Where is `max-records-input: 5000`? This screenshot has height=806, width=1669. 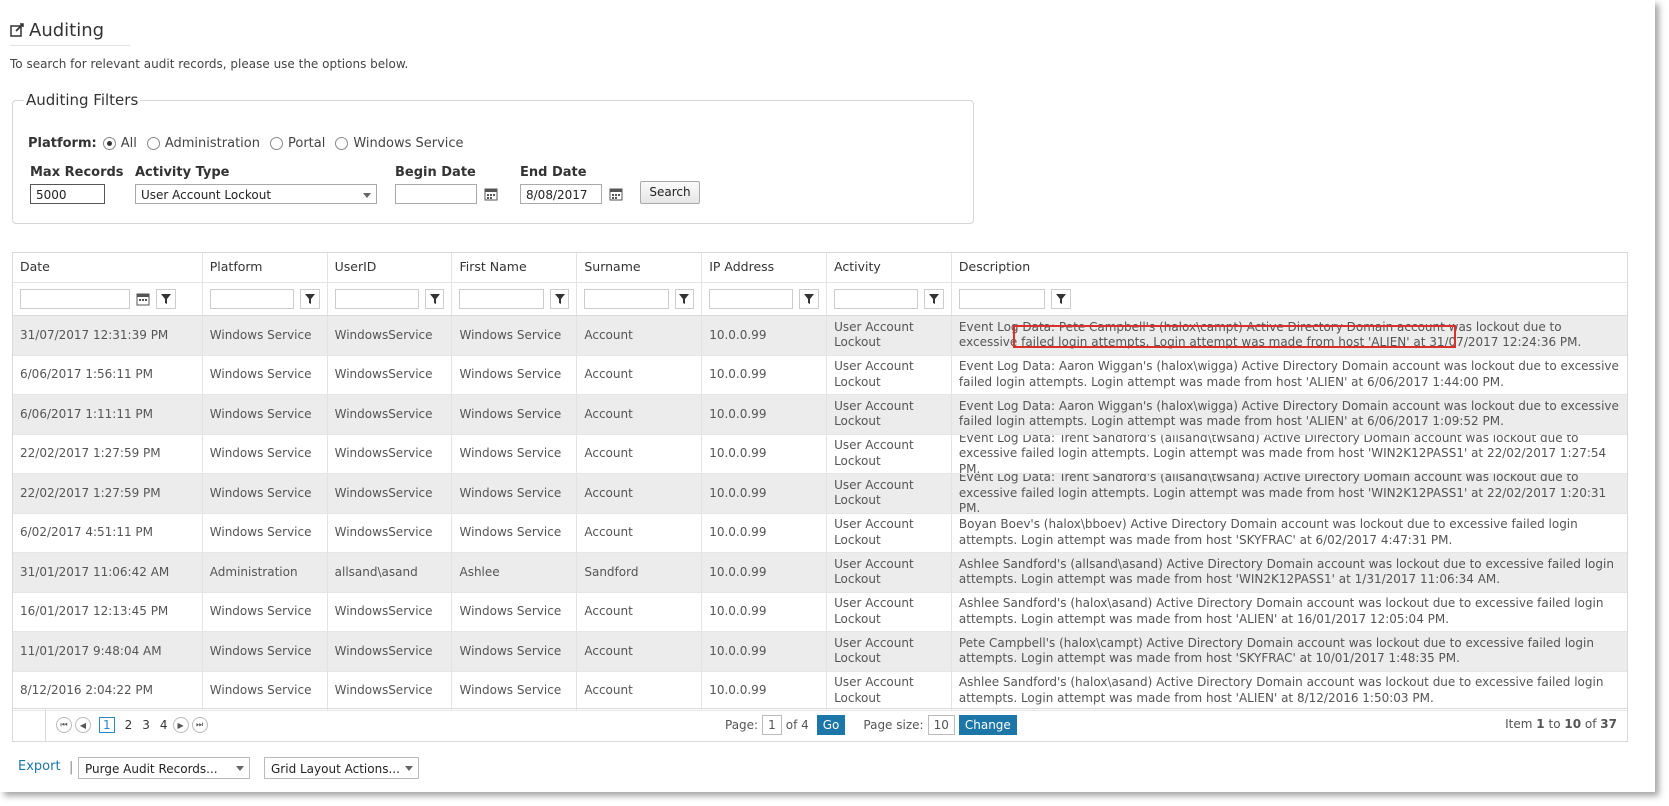 max-records-input: 5000 is located at coordinates (67, 194).